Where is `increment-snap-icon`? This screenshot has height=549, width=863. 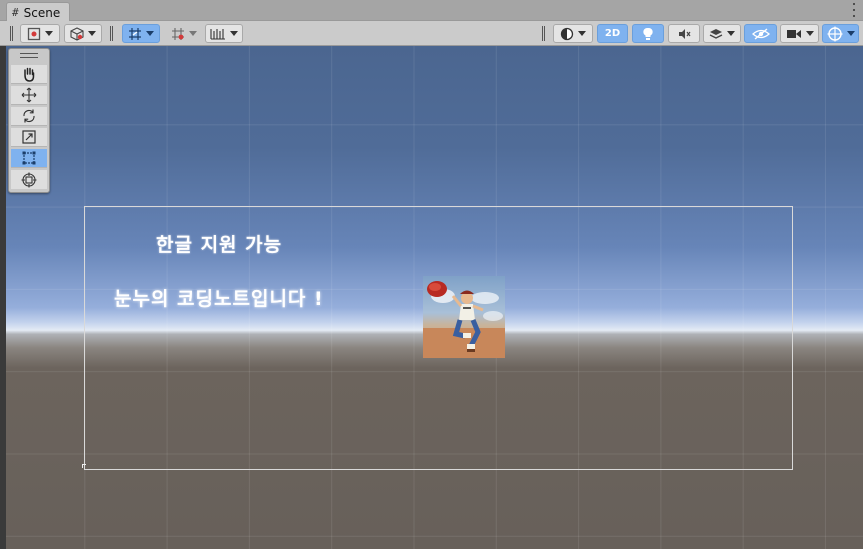
increment-snap-icon is located at coordinates (178, 33).